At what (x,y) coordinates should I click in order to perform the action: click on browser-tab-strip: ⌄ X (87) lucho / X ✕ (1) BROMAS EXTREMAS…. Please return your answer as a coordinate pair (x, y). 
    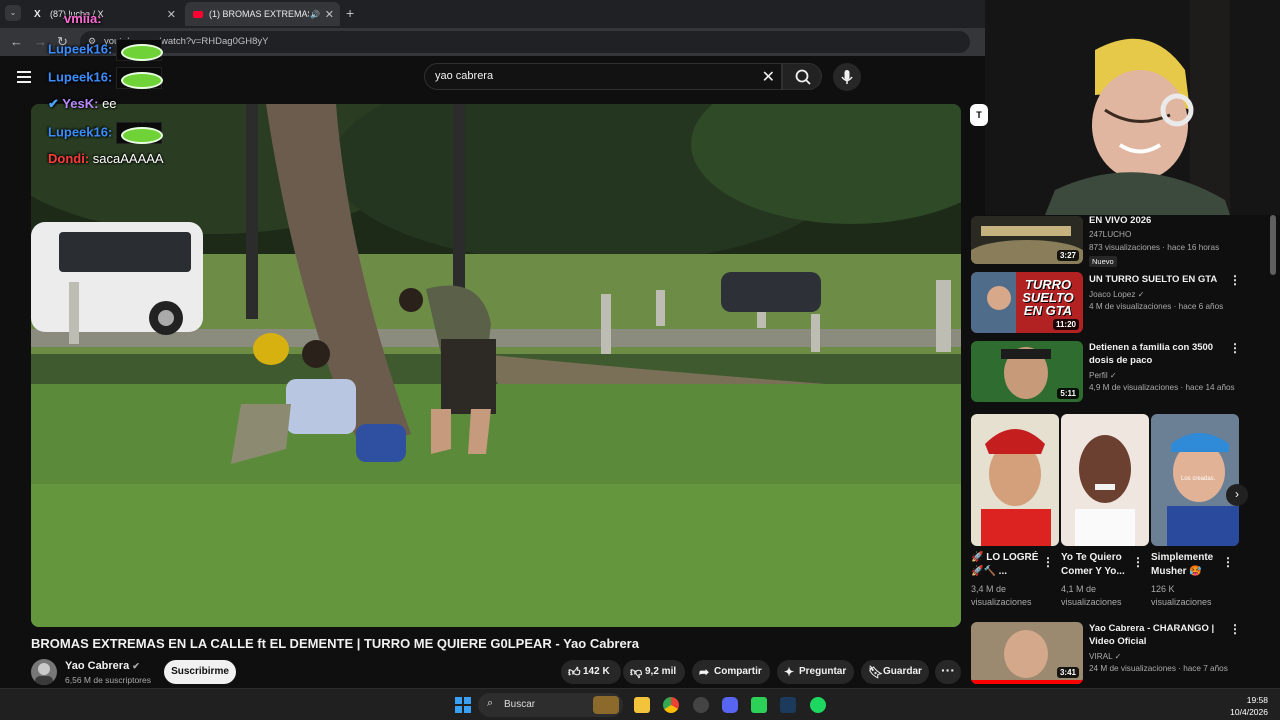
    Looking at the image, I should click on (492, 14).